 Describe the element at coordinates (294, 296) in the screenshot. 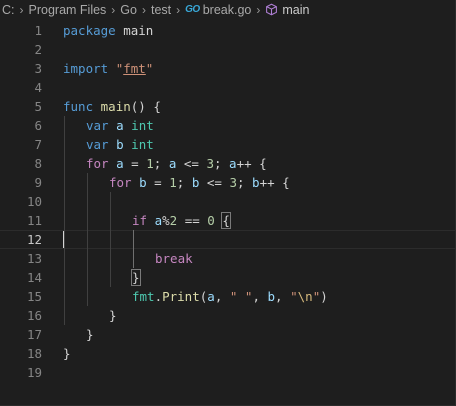

I see `code-token: "` at that location.